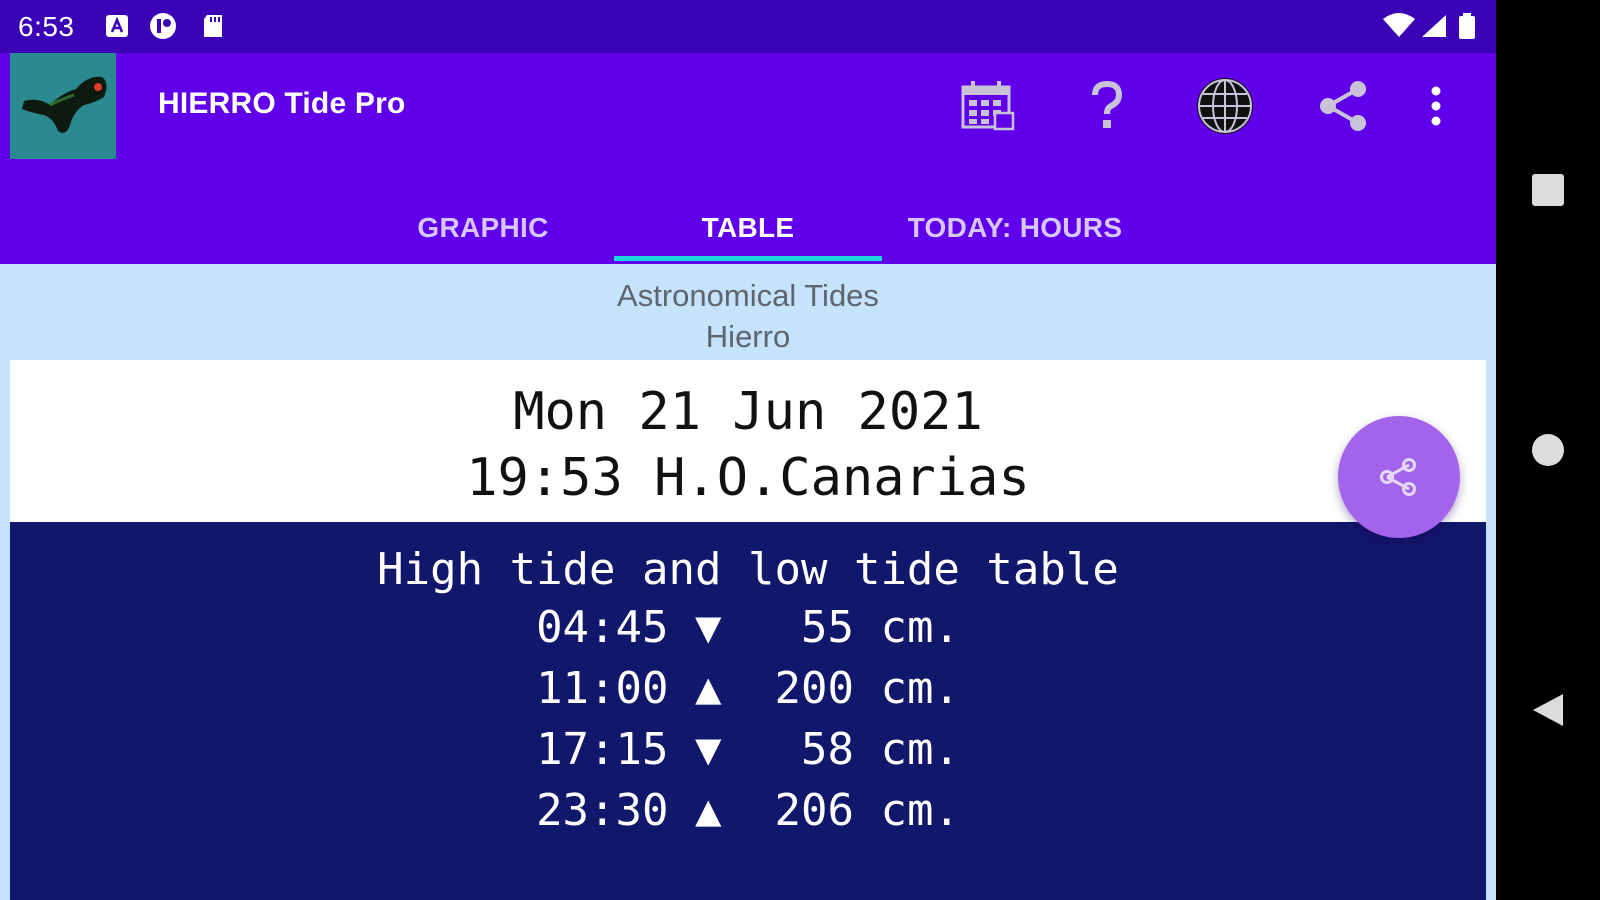 The image size is (1600, 900). I want to click on recents-button, so click(1548, 190).